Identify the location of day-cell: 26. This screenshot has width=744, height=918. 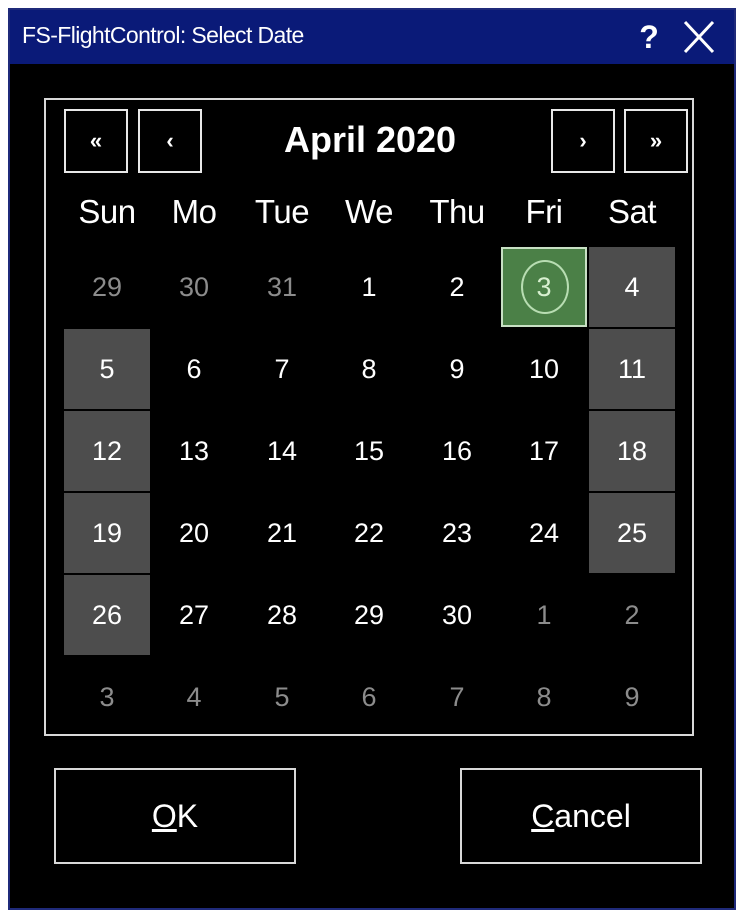
(107, 615).